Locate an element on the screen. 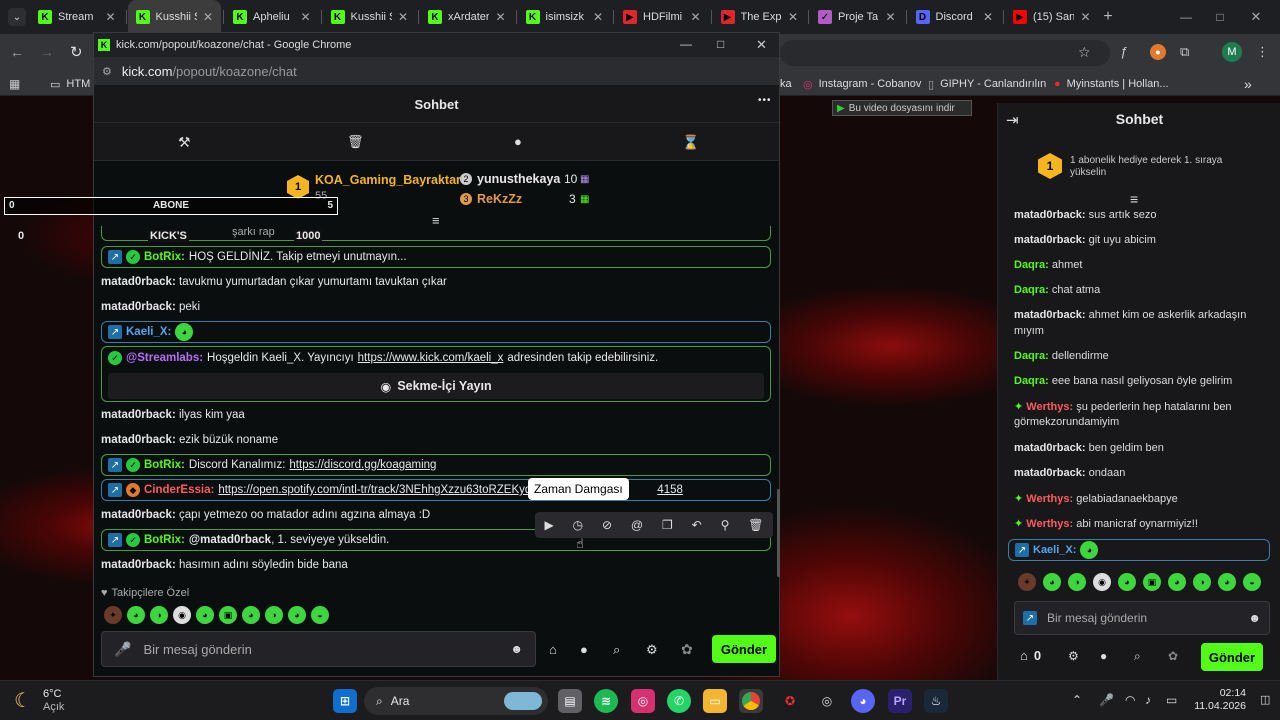  kick-profile-link: https://www.kick.com/kaeli_x is located at coordinates (431, 358).